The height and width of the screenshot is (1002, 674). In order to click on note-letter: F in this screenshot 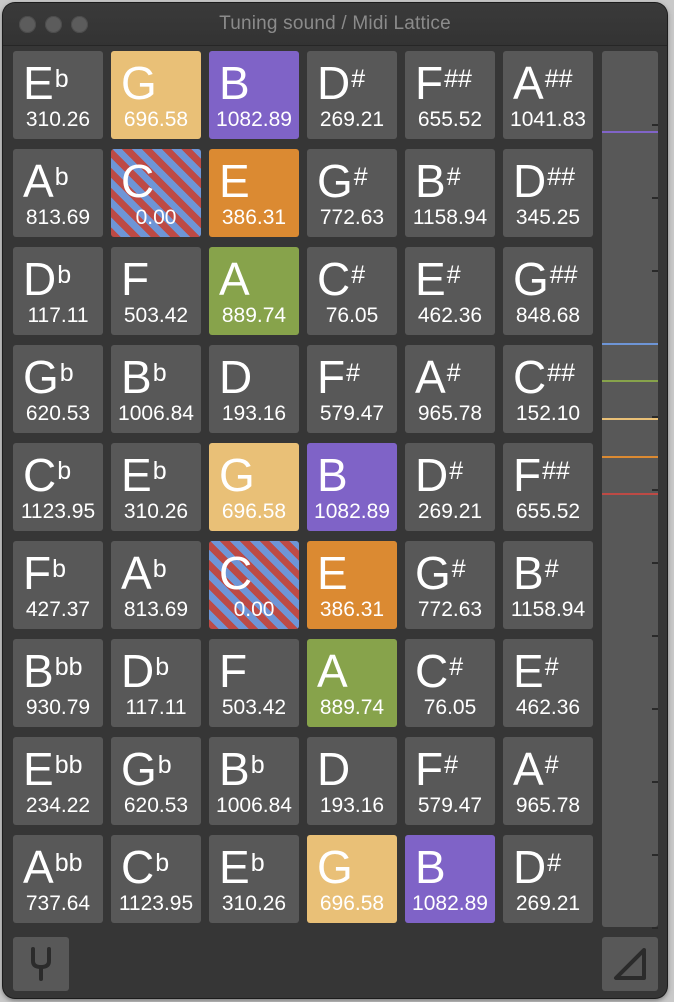, I will do `click(135, 279)`.